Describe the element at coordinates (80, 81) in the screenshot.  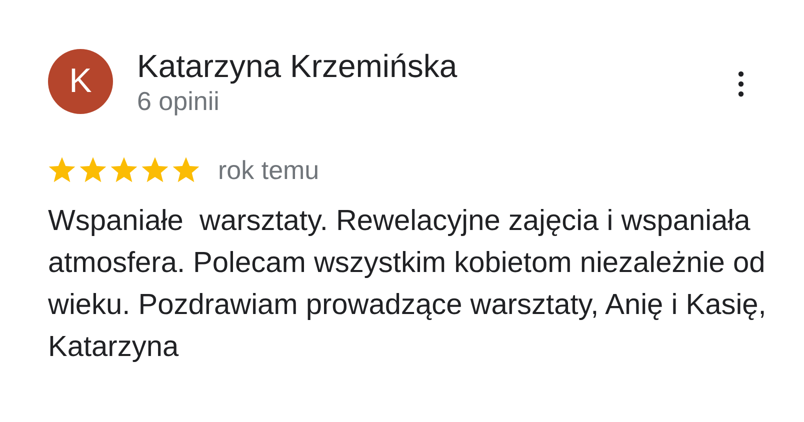
I see `avatar: K` at that location.